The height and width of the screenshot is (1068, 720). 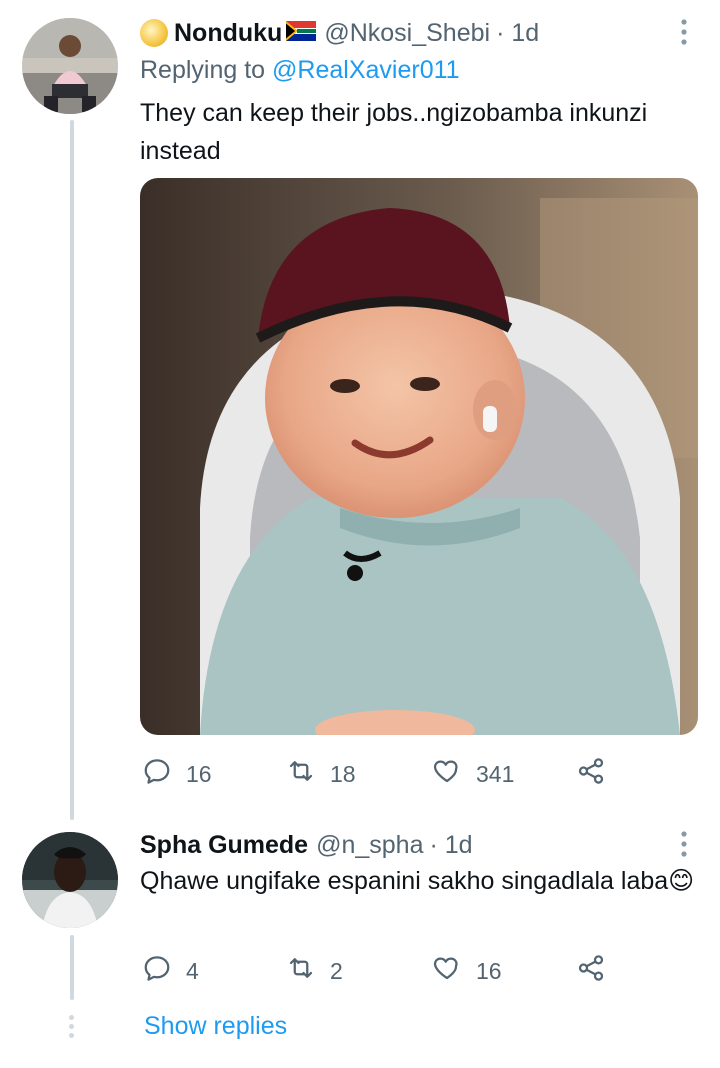 I want to click on tweet2-author-name: Spha Gumede, so click(x=224, y=845).